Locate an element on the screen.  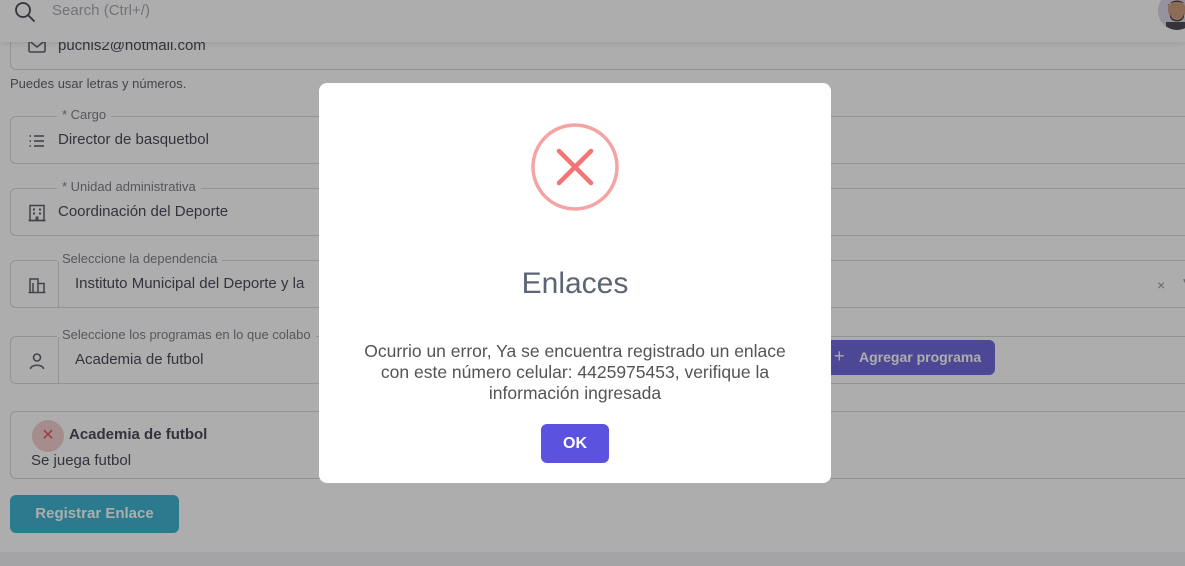
dialog-title: Enlaces is located at coordinates (575, 283).